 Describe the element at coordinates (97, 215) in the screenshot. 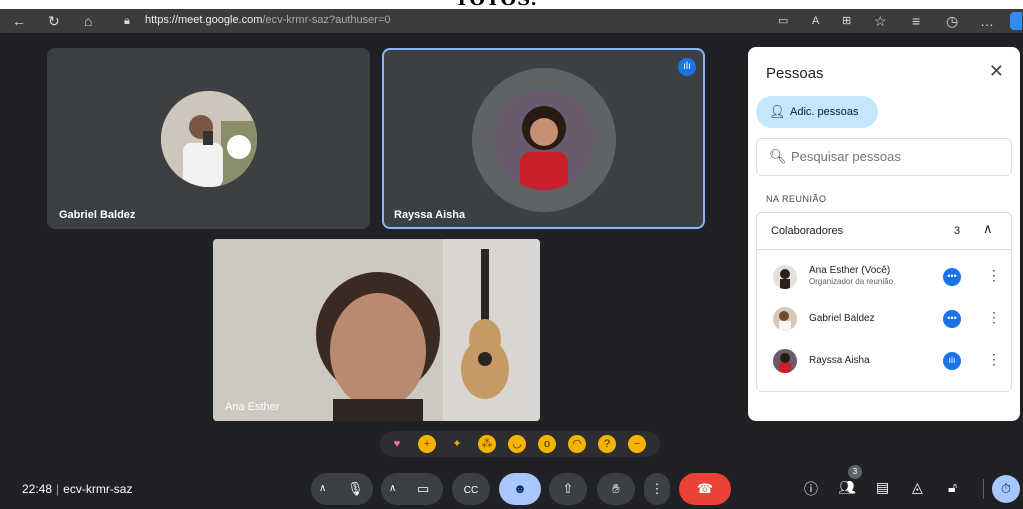

I see `tile-name: Gabriel Baldez` at that location.